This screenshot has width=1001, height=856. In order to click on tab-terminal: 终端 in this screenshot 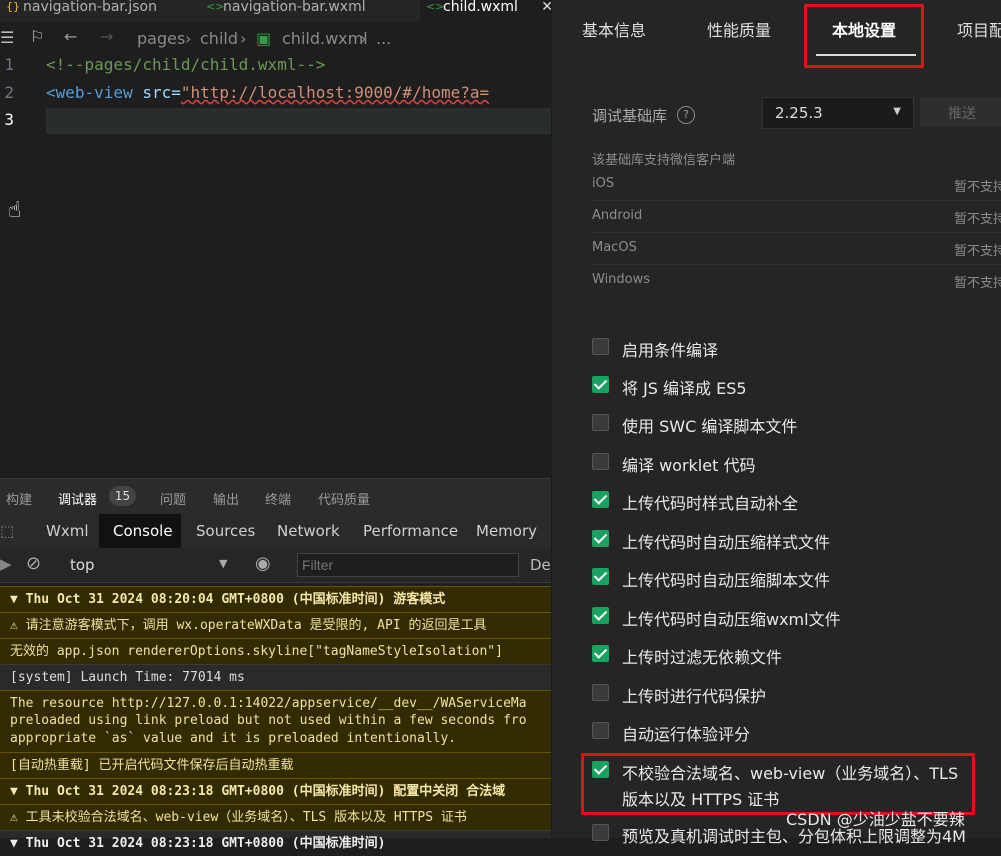, I will do `click(278, 498)`.